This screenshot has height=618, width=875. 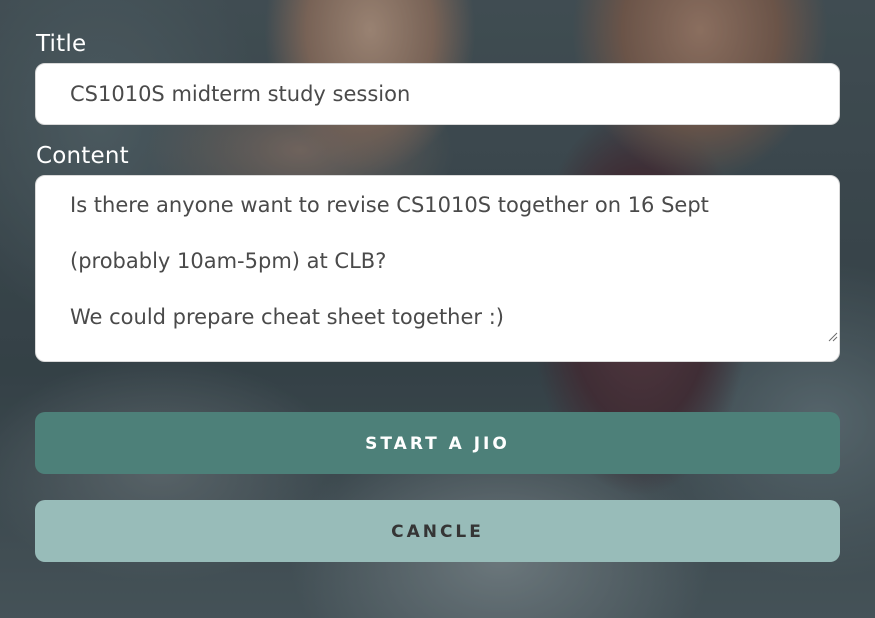 I want to click on title-input-value: CS1010S midterm study session, so click(x=240, y=94).